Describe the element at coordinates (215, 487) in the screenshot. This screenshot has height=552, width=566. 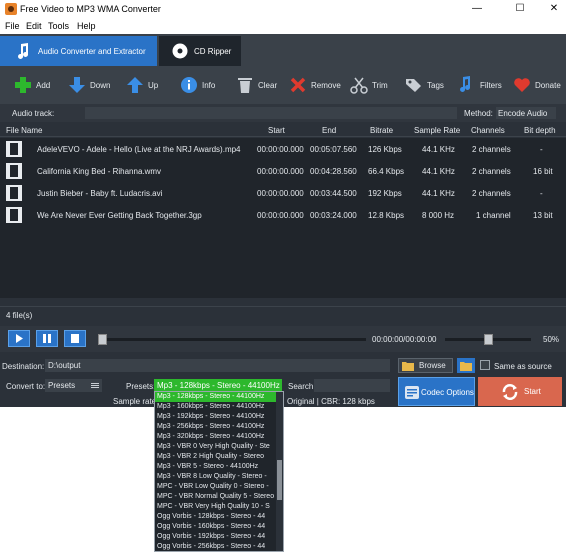
I see `preset-option: MPC - VBR Low Quality 0 - Stereo -` at that location.